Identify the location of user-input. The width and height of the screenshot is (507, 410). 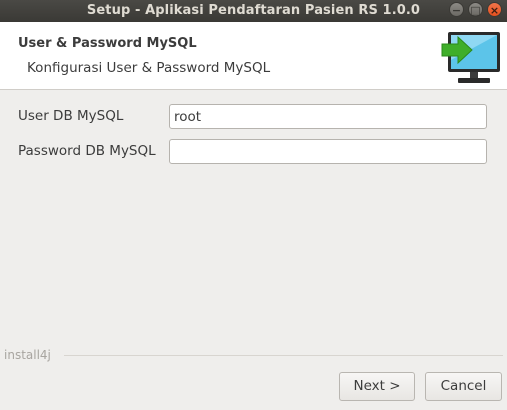
(328, 116).